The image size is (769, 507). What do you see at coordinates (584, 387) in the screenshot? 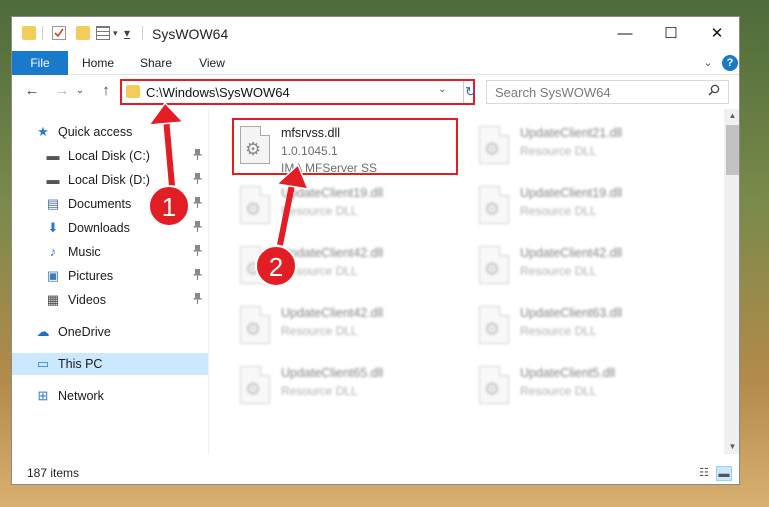
I see `file-item: ⚙ UpdateClient5.dll Resource DLL` at bounding box center [584, 387].